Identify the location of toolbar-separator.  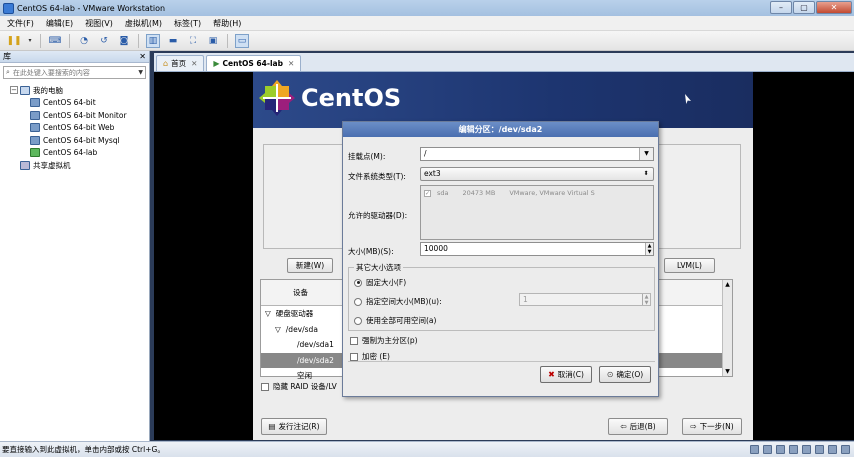
(69, 40).